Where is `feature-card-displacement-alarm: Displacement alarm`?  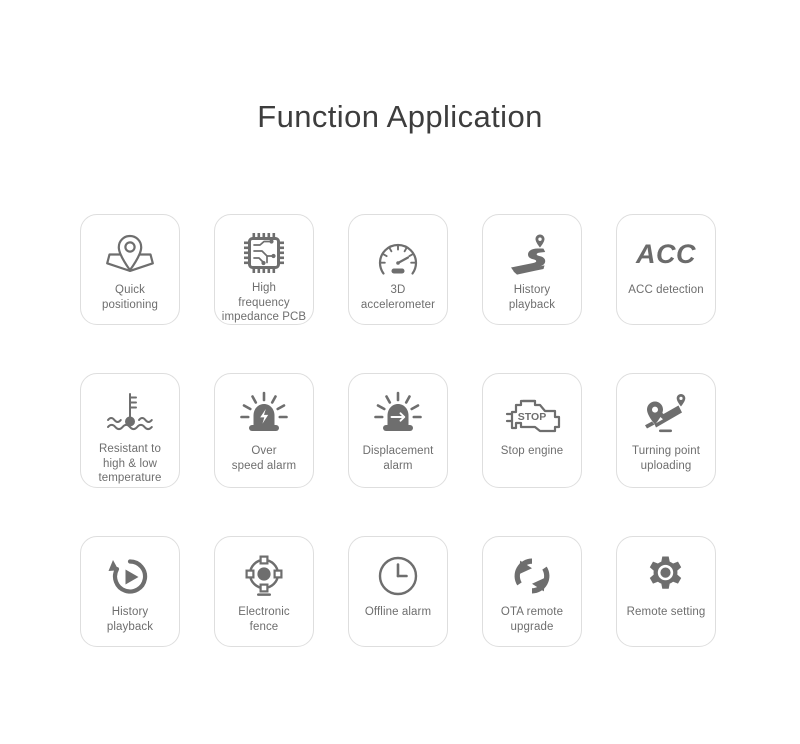 feature-card-displacement-alarm: Displacement alarm is located at coordinates (398, 430).